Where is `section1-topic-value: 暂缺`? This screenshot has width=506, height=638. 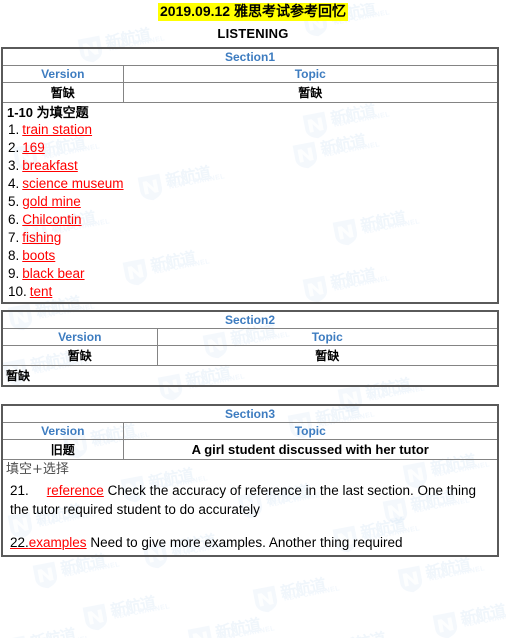
section1-topic-value: 暂缺 is located at coordinates (311, 92).